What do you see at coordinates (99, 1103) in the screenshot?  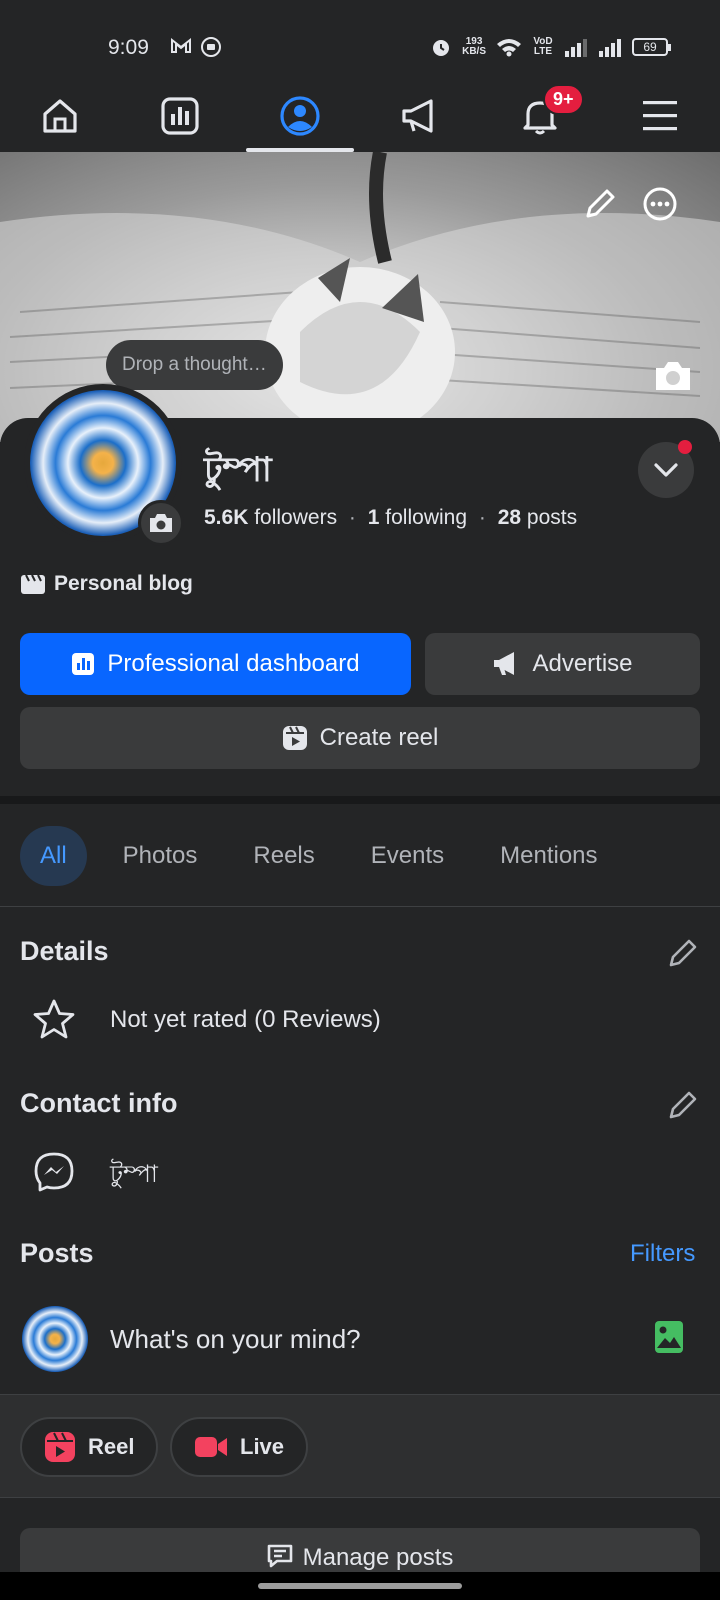 I see `contact-info-title: Contact info` at bounding box center [99, 1103].